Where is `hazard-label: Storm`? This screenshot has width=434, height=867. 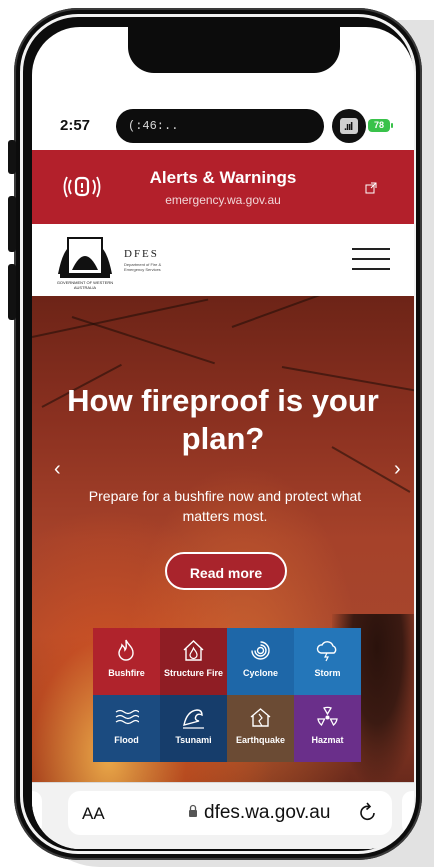 hazard-label: Storm is located at coordinates (327, 673).